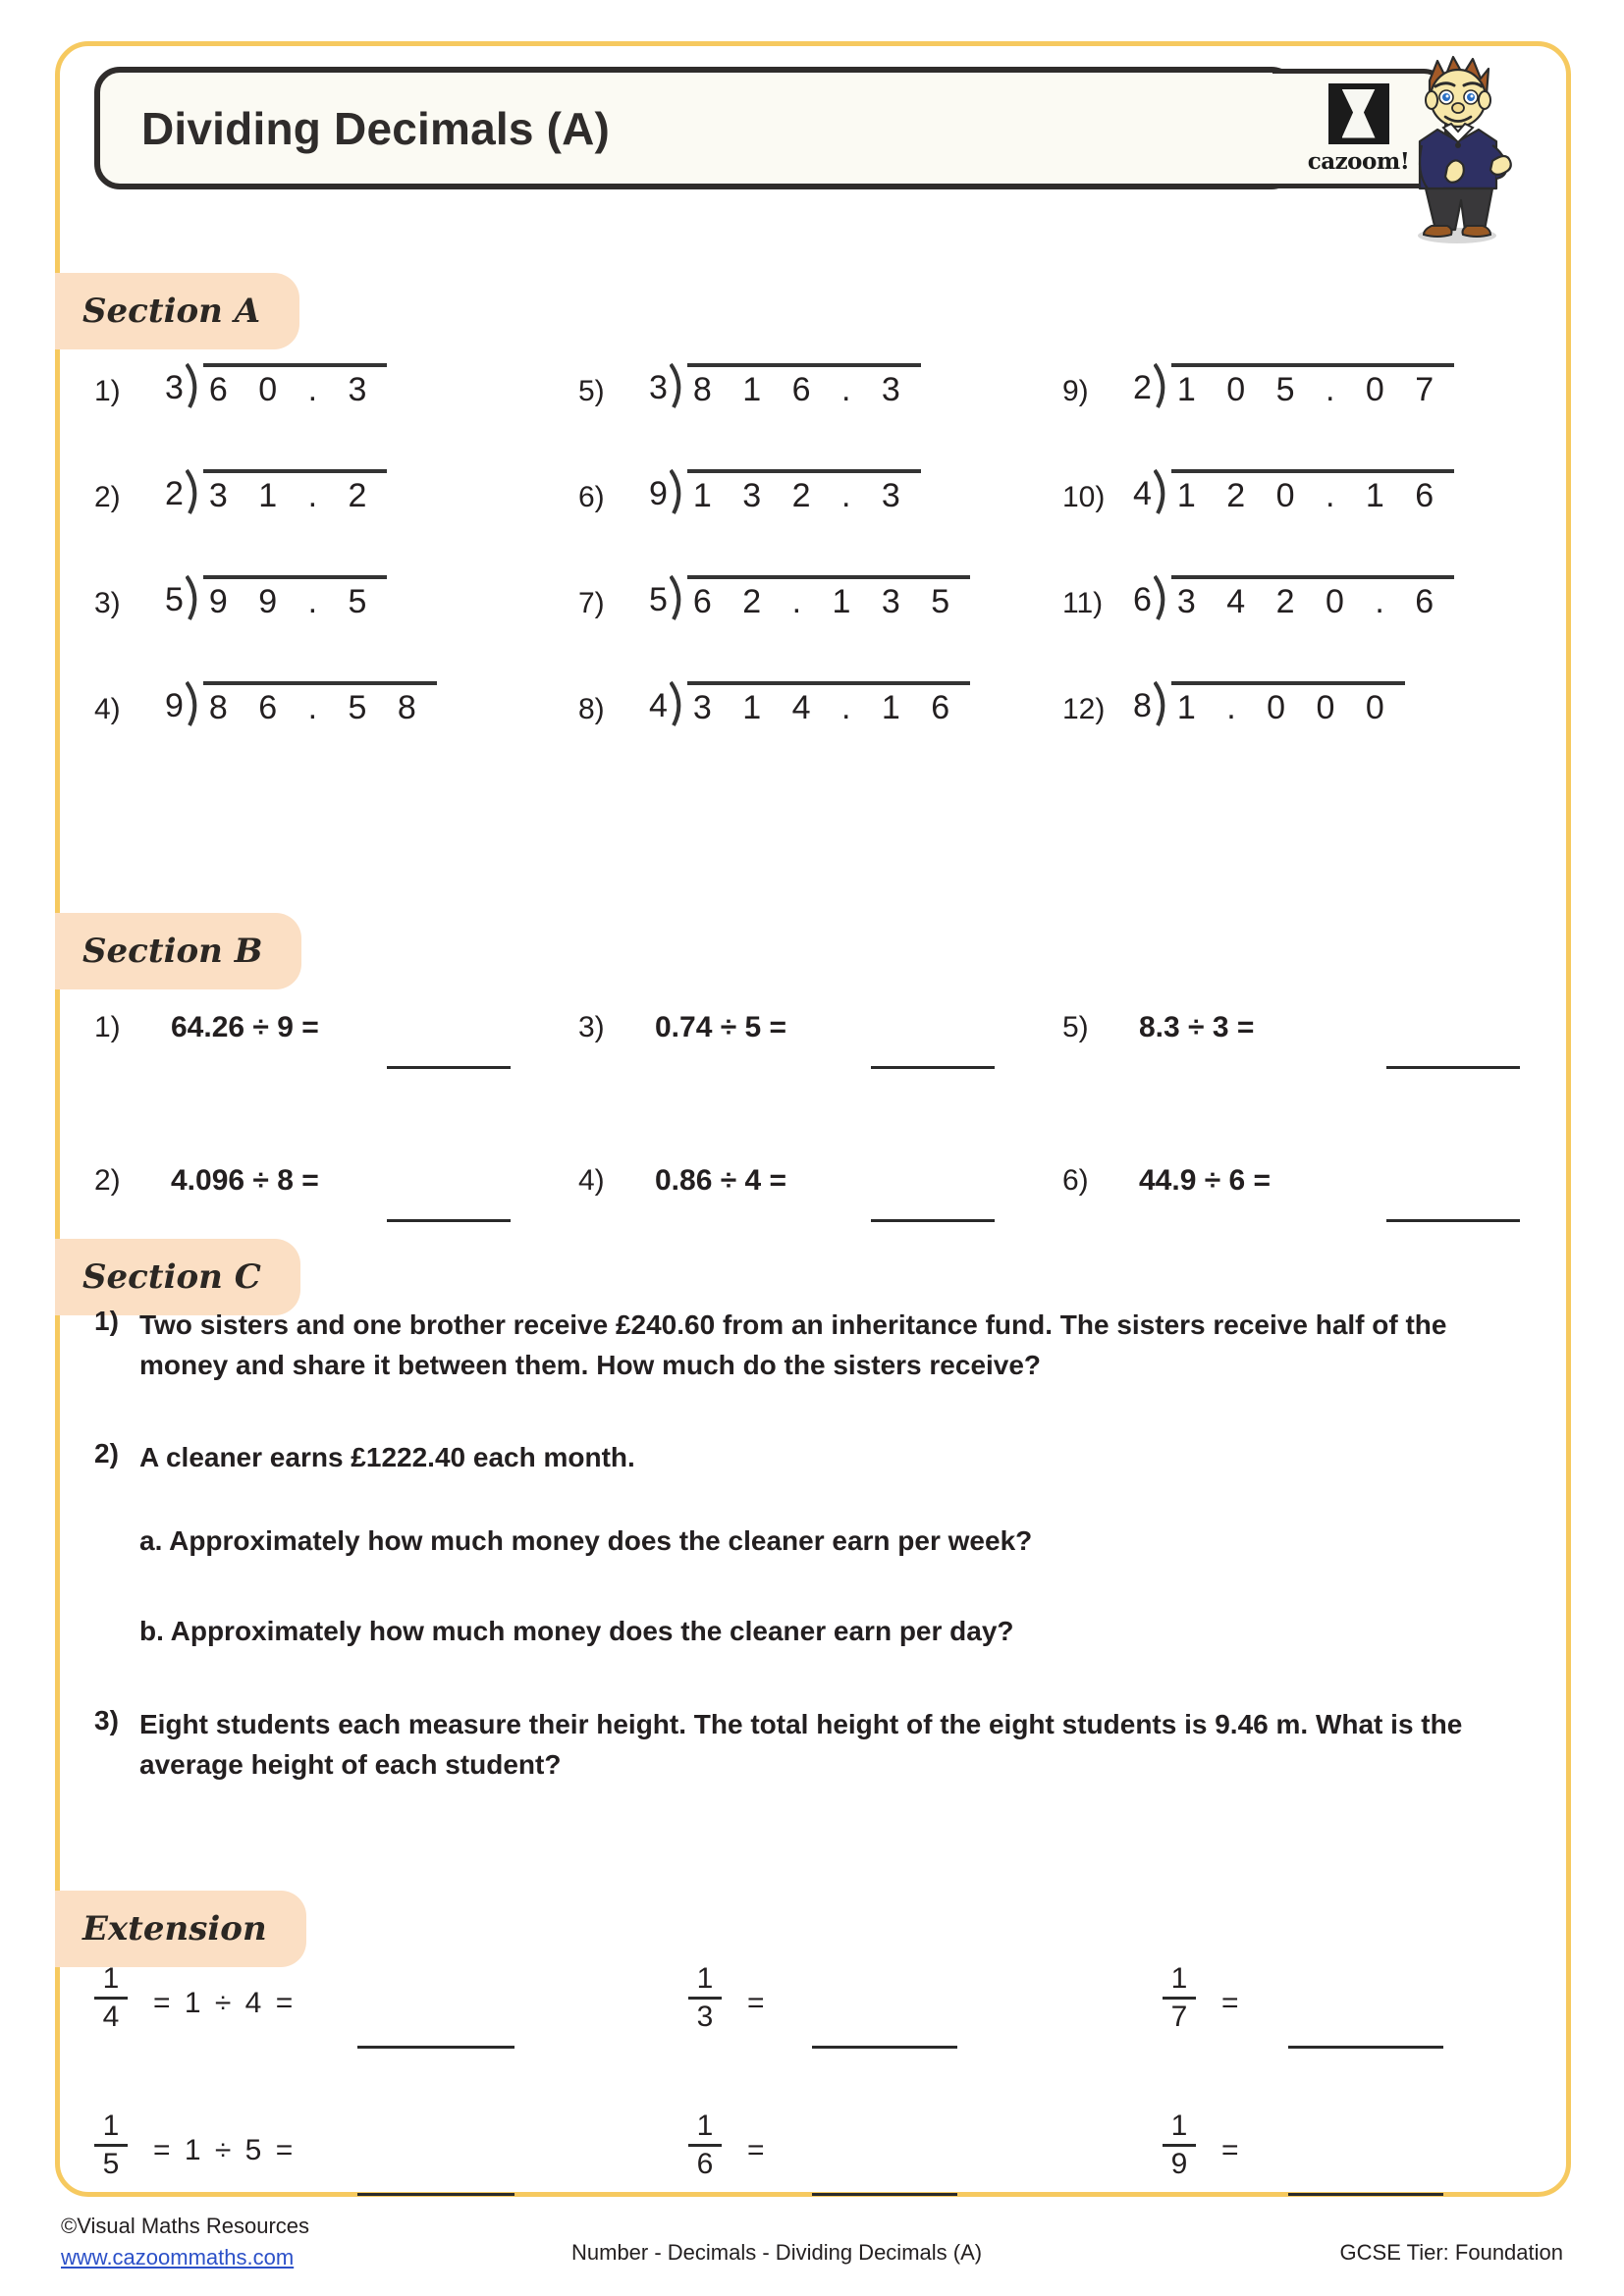 This screenshot has width=1624, height=2296. I want to click on fraction: 1 7, so click(1179, 1997).